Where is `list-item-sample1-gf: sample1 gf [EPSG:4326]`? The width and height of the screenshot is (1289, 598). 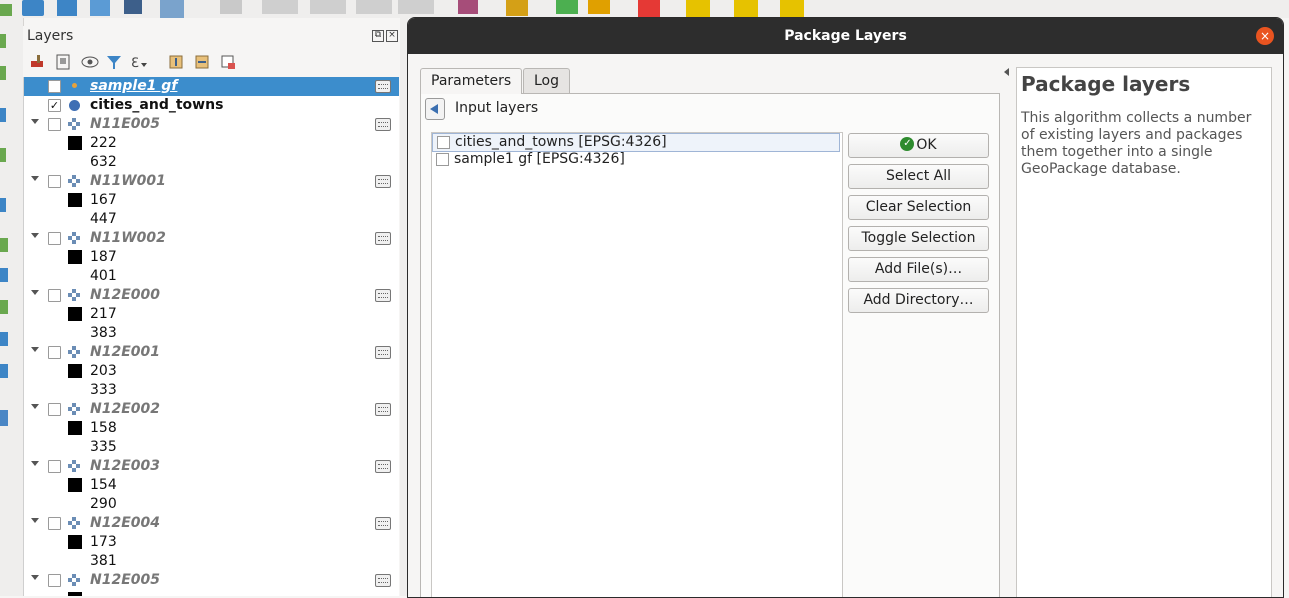 list-item-sample1-gf: sample1 gf [EPSG:4326] is located at coordinates (636, 159).